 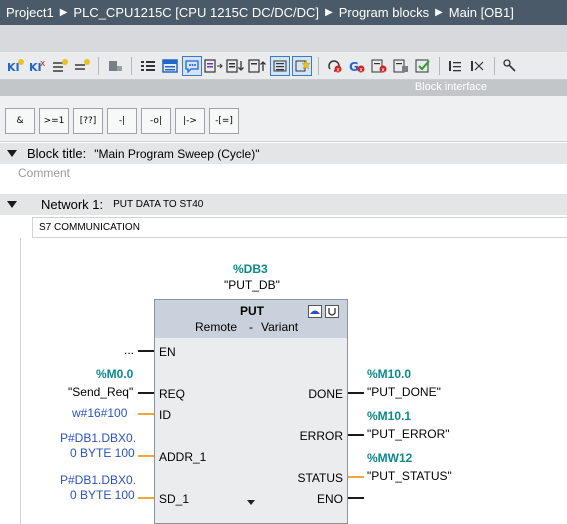 I want to click on assignment-button: -[=], so click(x=224, y=121).